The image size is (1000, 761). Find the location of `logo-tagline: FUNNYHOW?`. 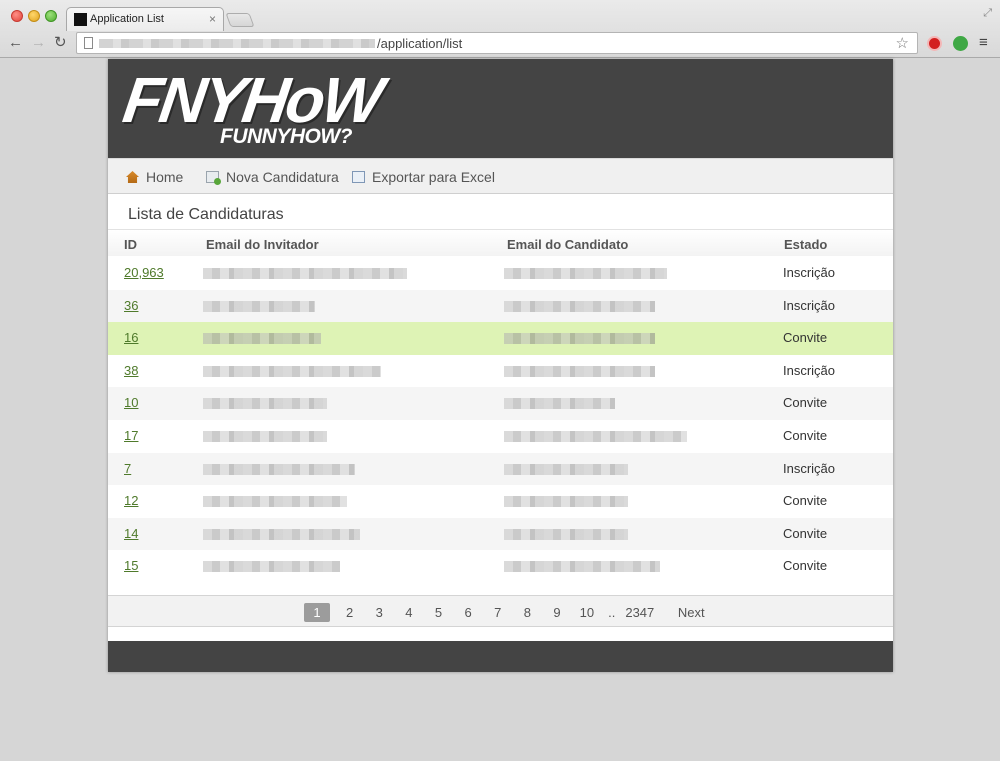

logo-tagline: FUNNYHOW? is located at coordinates (286, 136).